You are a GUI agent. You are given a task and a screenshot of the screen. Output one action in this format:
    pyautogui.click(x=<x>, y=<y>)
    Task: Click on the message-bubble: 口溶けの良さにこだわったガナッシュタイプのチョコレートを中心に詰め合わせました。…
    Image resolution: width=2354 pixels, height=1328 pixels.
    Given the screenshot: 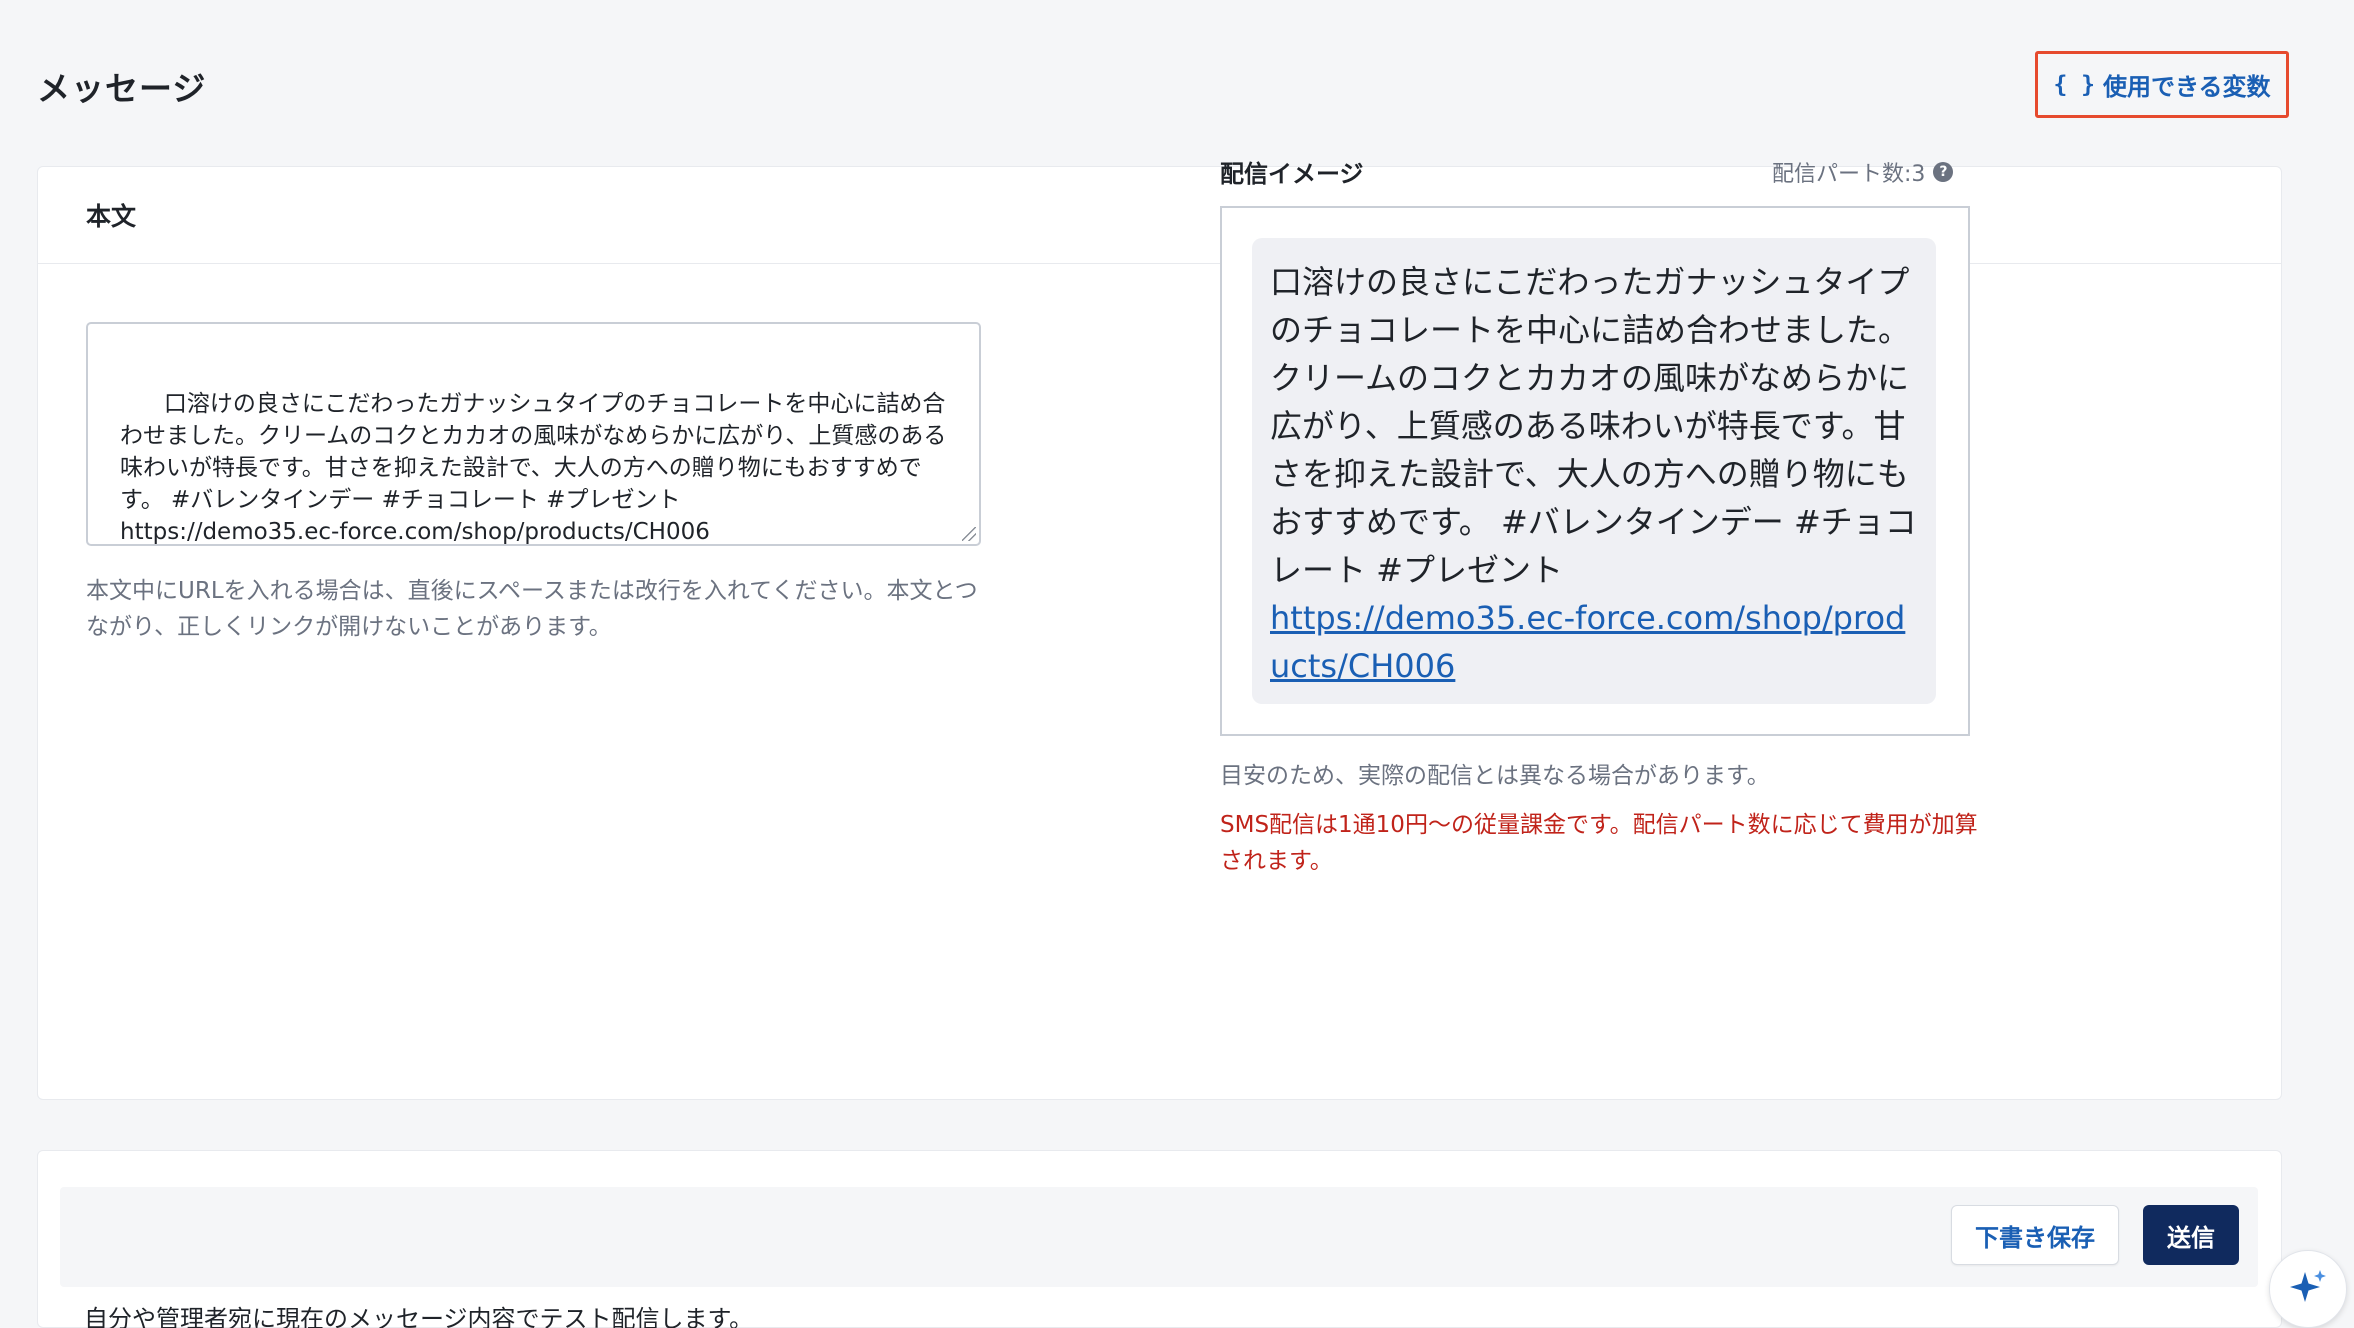 What is the action you would take?
    pyautogui.click(x=1594, y=471)
    